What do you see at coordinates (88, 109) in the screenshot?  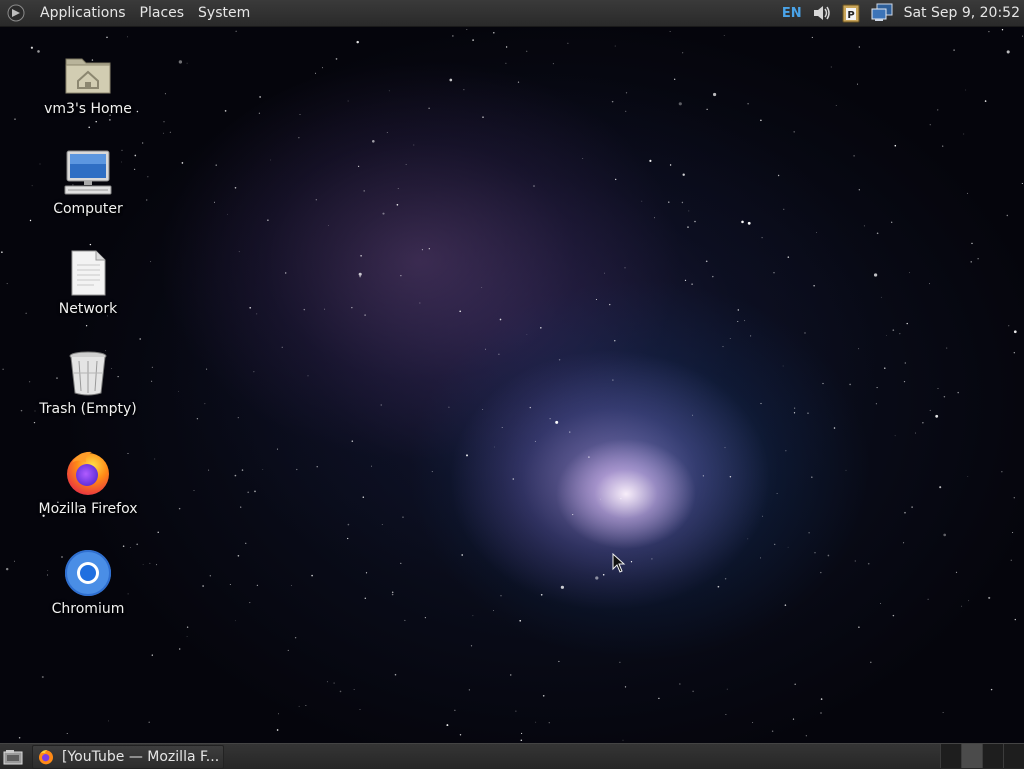 I see `desktop-icon-label: vm3's Home` at bounding box center [88, 109].